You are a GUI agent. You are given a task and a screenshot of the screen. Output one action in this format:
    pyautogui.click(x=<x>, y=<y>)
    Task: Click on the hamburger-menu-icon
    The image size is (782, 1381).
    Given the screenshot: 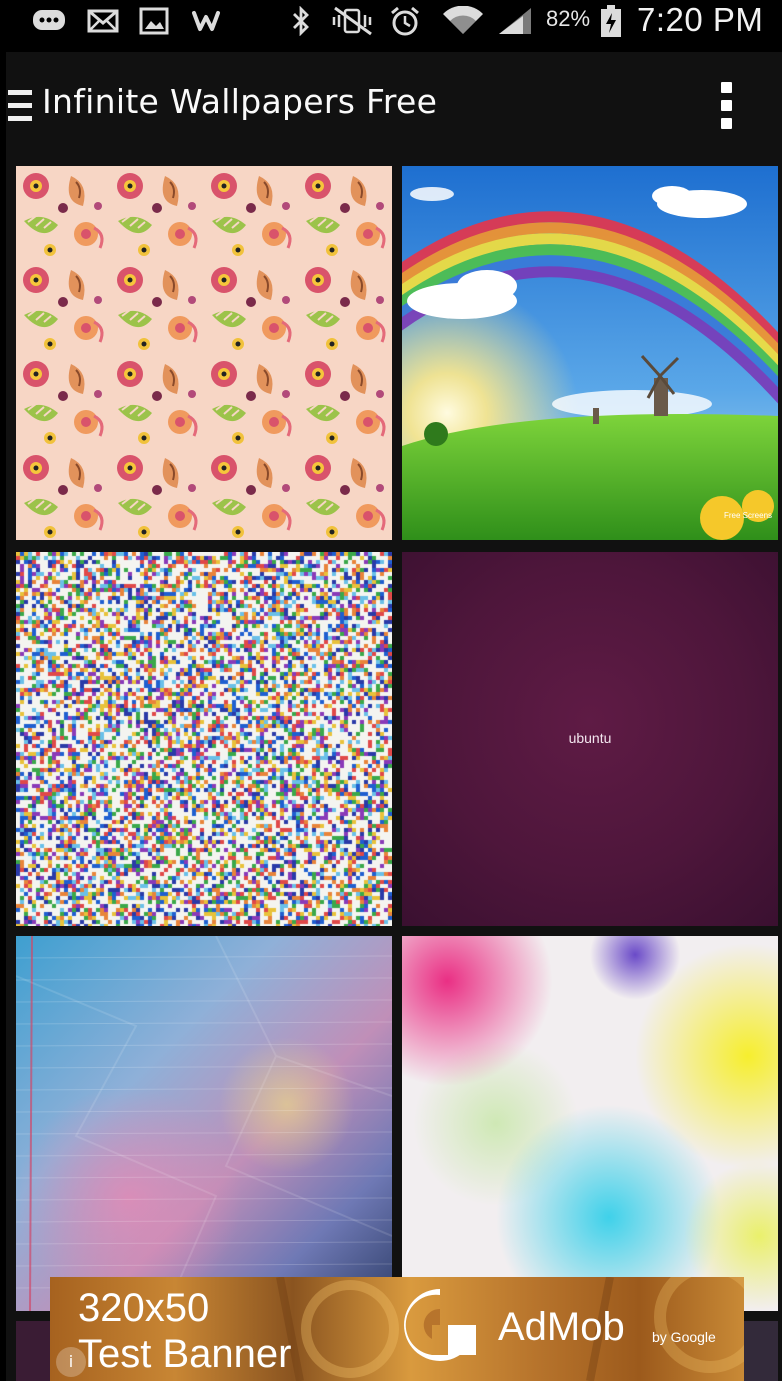 What is the action you would take?
    pyautogui.click(x=21, y=106)
    